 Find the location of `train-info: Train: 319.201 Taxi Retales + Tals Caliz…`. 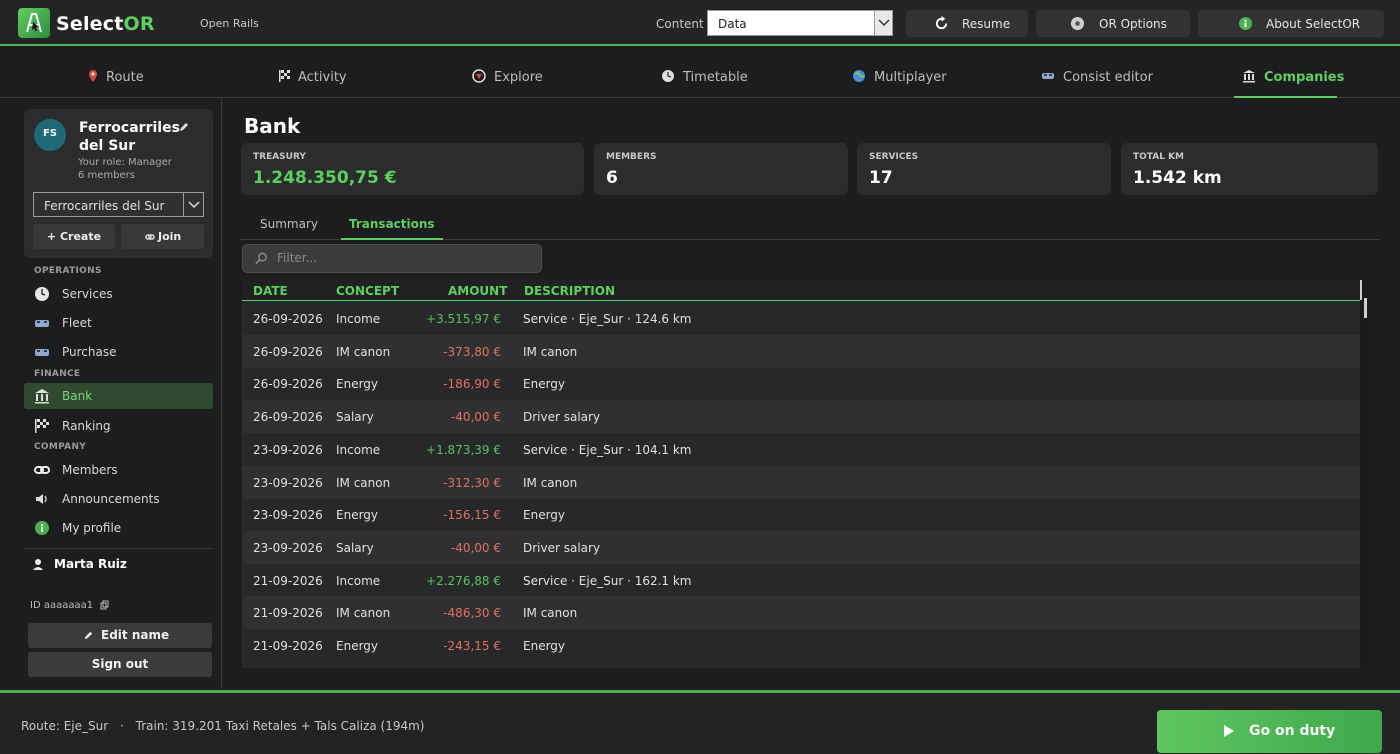

train-info: Train: 319.201 Taxi Retales + Tals Caliz… is located at coordinates (280, 726).